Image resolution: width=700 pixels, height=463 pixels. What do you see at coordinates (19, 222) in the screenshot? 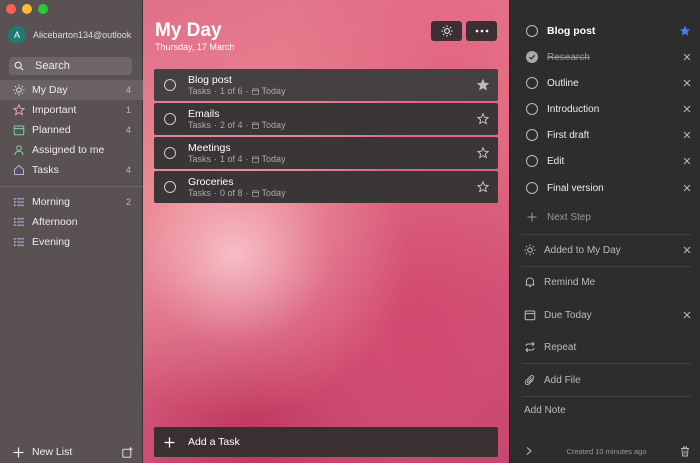
I see `list-icon` at bounding box center [19, 222].